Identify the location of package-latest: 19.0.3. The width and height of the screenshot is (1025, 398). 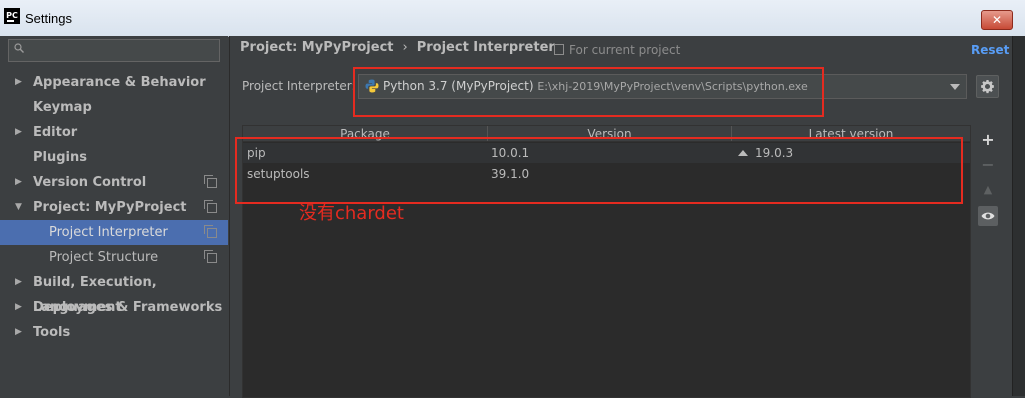
(765, 153).